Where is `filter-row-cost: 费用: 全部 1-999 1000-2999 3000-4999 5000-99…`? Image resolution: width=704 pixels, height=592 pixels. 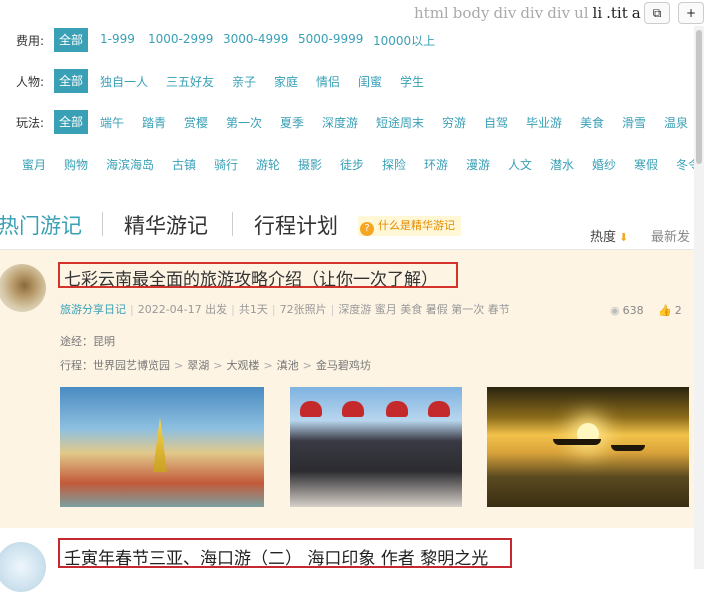
filter-row-cost: 费用: 全部 1-999 1000-2999 3000-4999 5000-99… is located at coordinates (352, 40).